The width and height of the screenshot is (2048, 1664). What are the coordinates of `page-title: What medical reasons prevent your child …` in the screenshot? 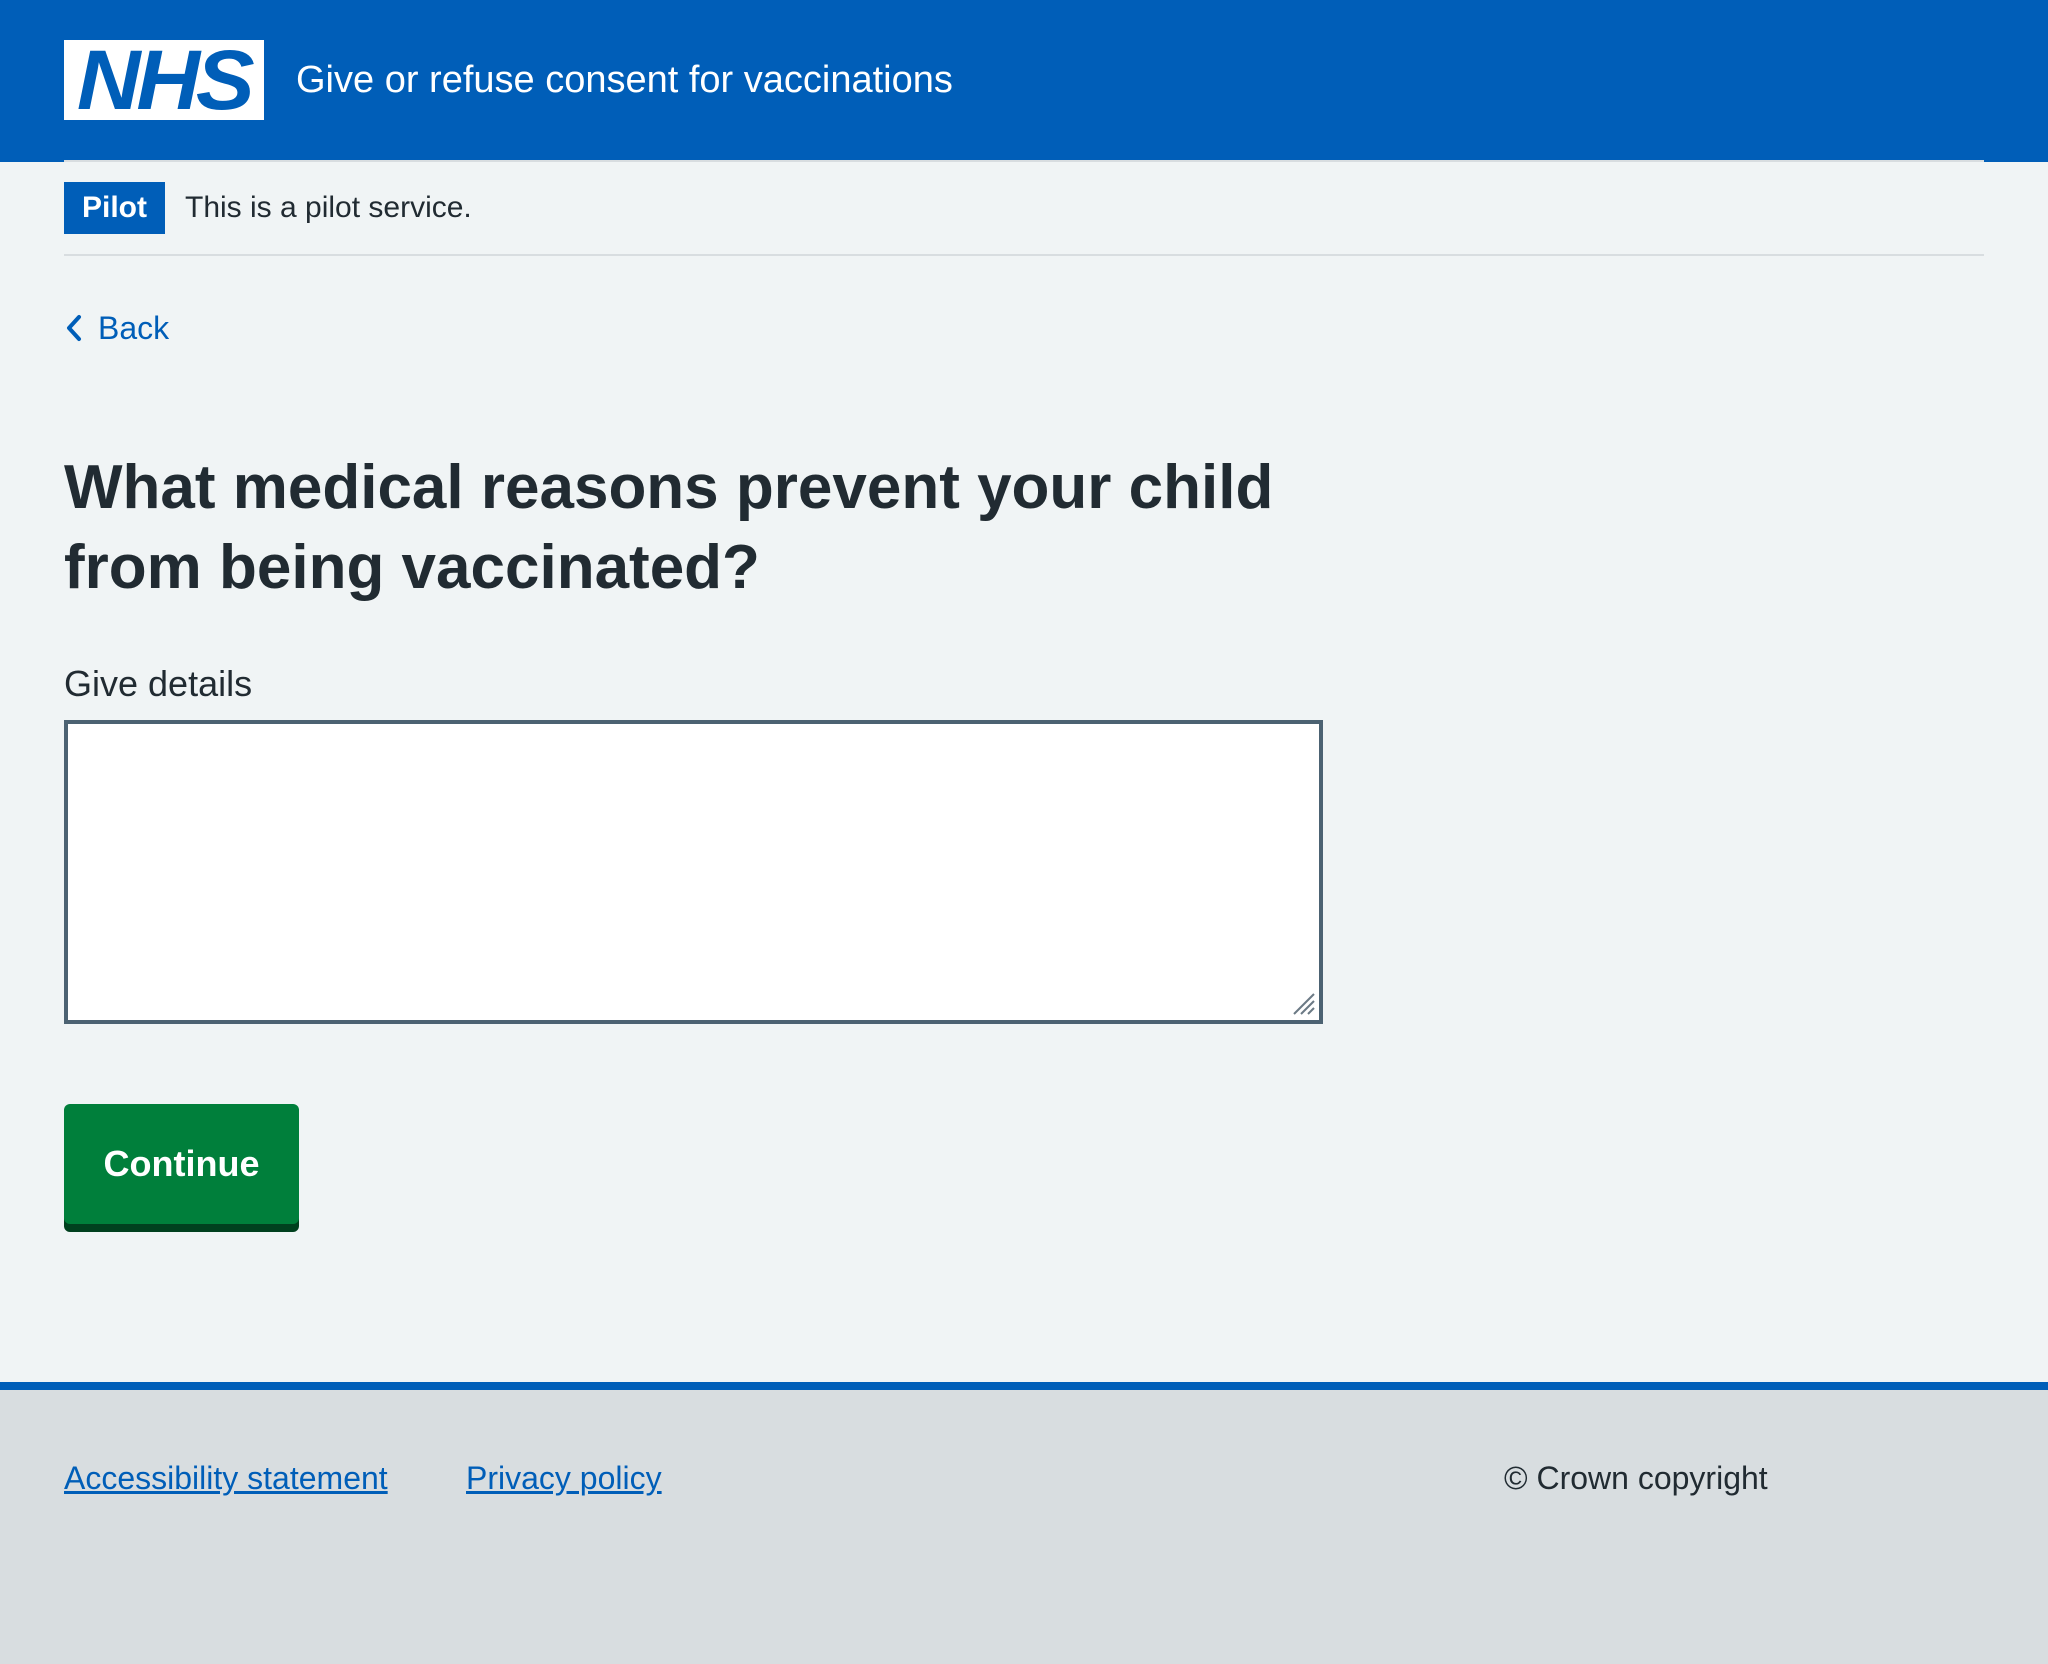 It's located at (669, 527).